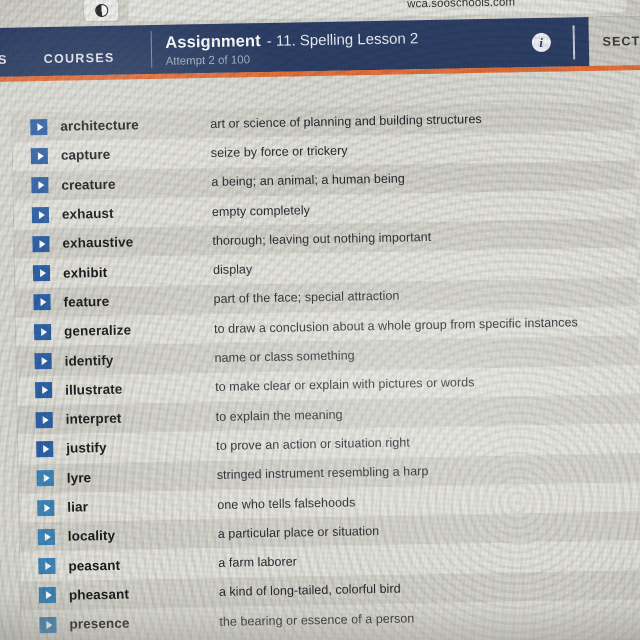  I want to click on word-term: pheasant, so click(99, 594).